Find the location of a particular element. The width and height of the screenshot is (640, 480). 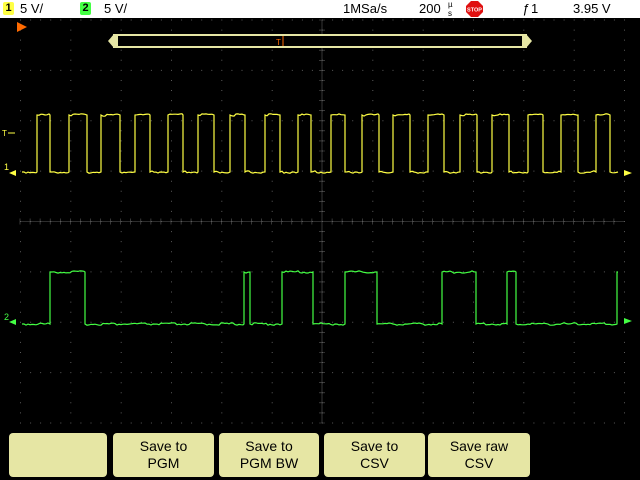

trigger-channel: 1 is located at coordinates (535, 8).